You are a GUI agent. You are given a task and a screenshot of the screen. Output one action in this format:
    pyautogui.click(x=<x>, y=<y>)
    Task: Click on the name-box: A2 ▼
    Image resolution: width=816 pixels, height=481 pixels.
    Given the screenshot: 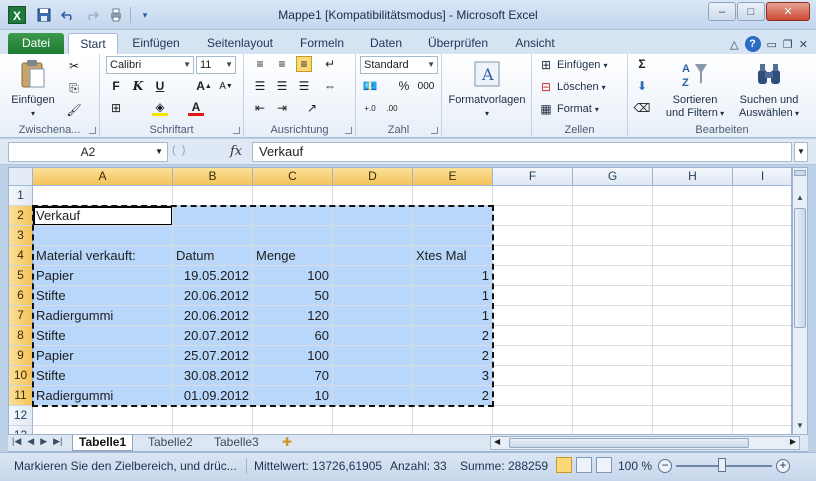 What is the action you would take?
    pyautogui.click(x=88, y=152)
    